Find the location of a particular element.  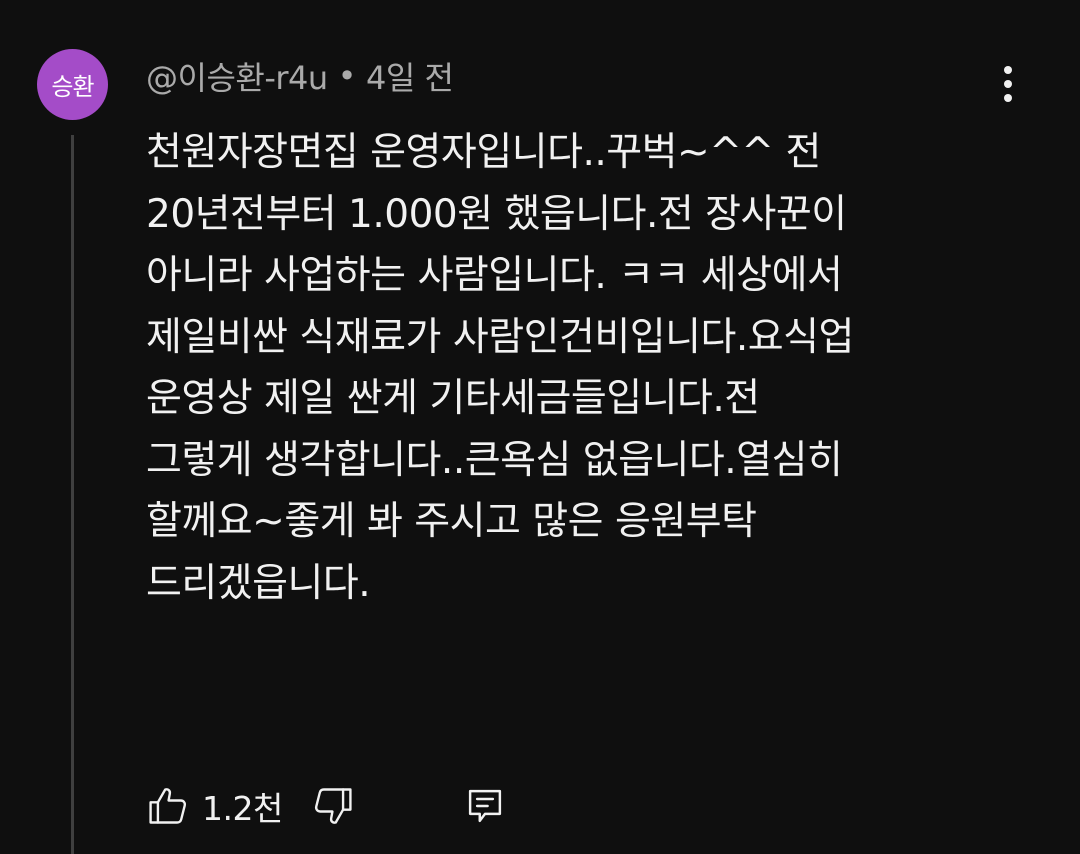

comment-text-line: 그렇게 생각합니다..큰욕심 없읍니다.열심히 is located at coordinates (494, 460).